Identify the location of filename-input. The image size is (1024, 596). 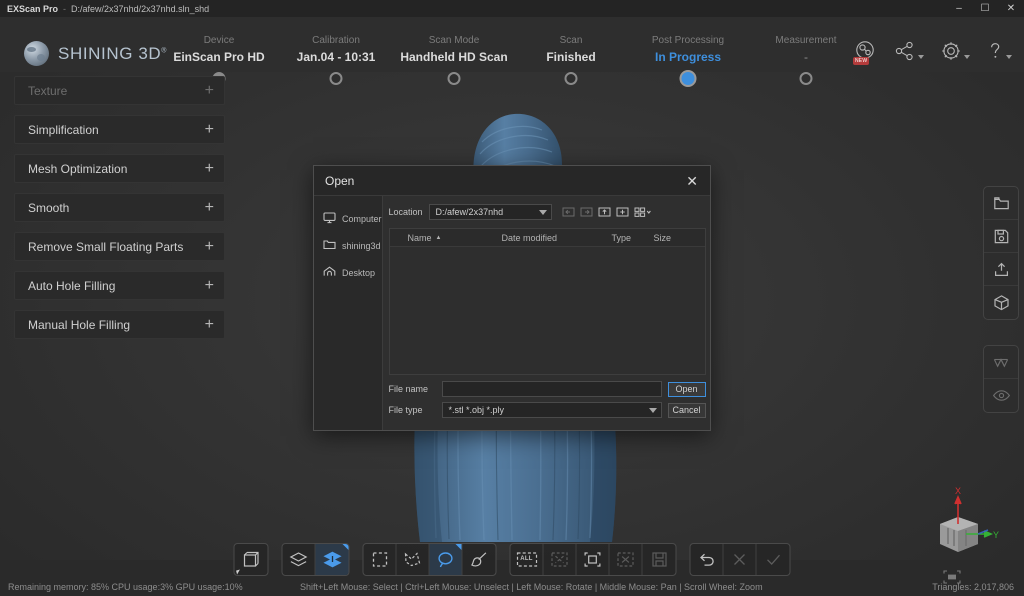
(551, 389).